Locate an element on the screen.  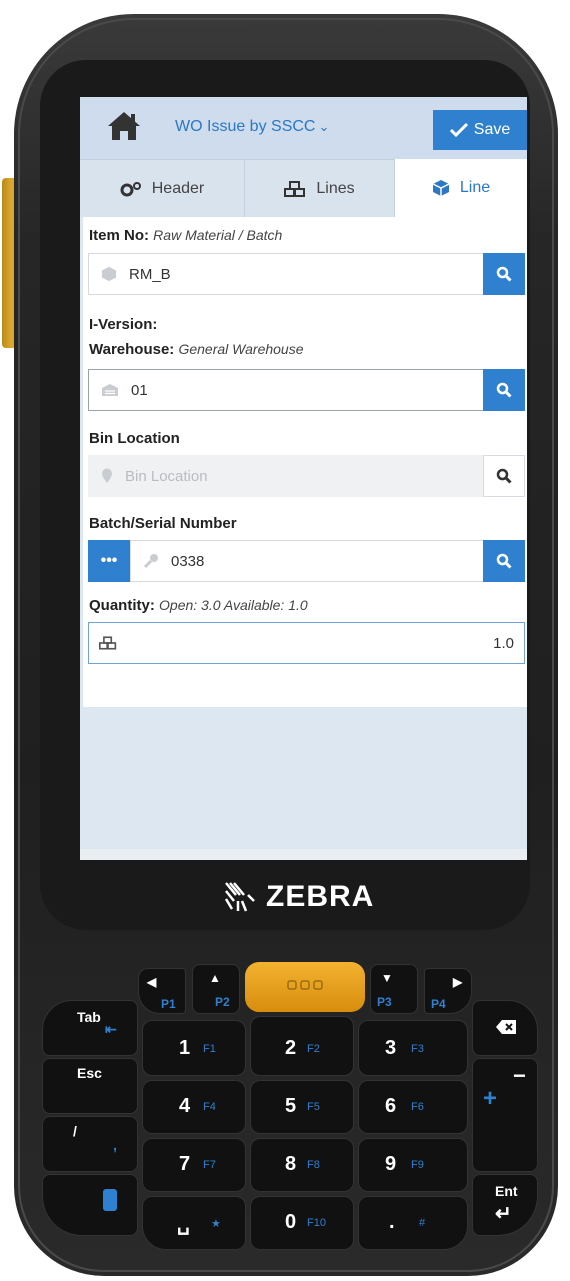
backspace-key is located at coordinates (505, 1028).